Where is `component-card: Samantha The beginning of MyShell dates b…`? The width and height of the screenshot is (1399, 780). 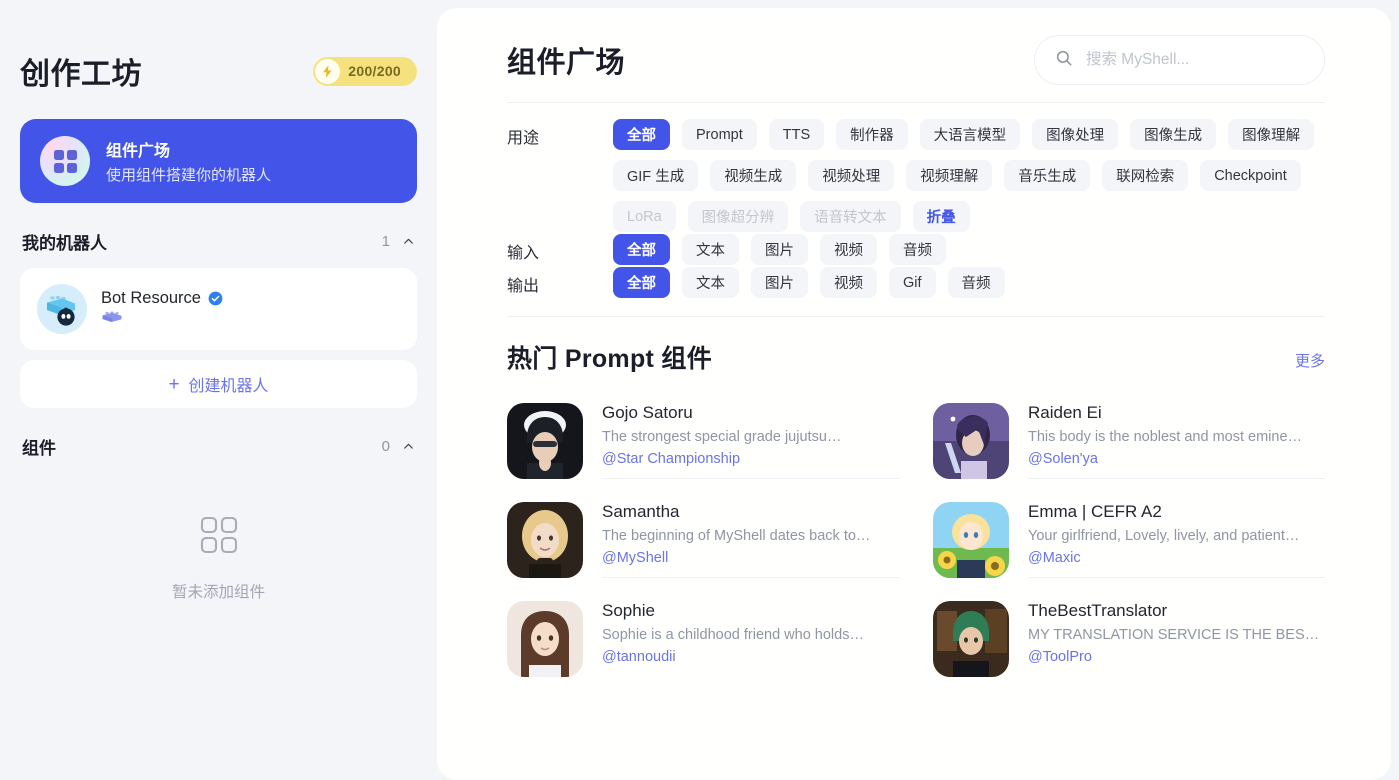
component-card: Samantha The beginning of MyShell dates b… is located at coordinates (703, 539).